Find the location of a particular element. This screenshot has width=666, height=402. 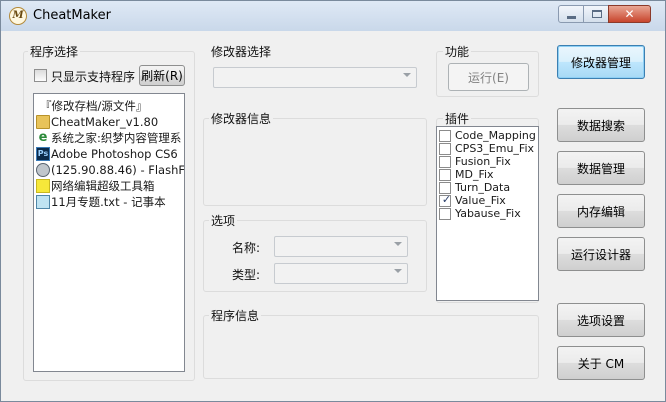

program-item-text: Adobe Photoshop CS6 is located at coordinates (114, 154).